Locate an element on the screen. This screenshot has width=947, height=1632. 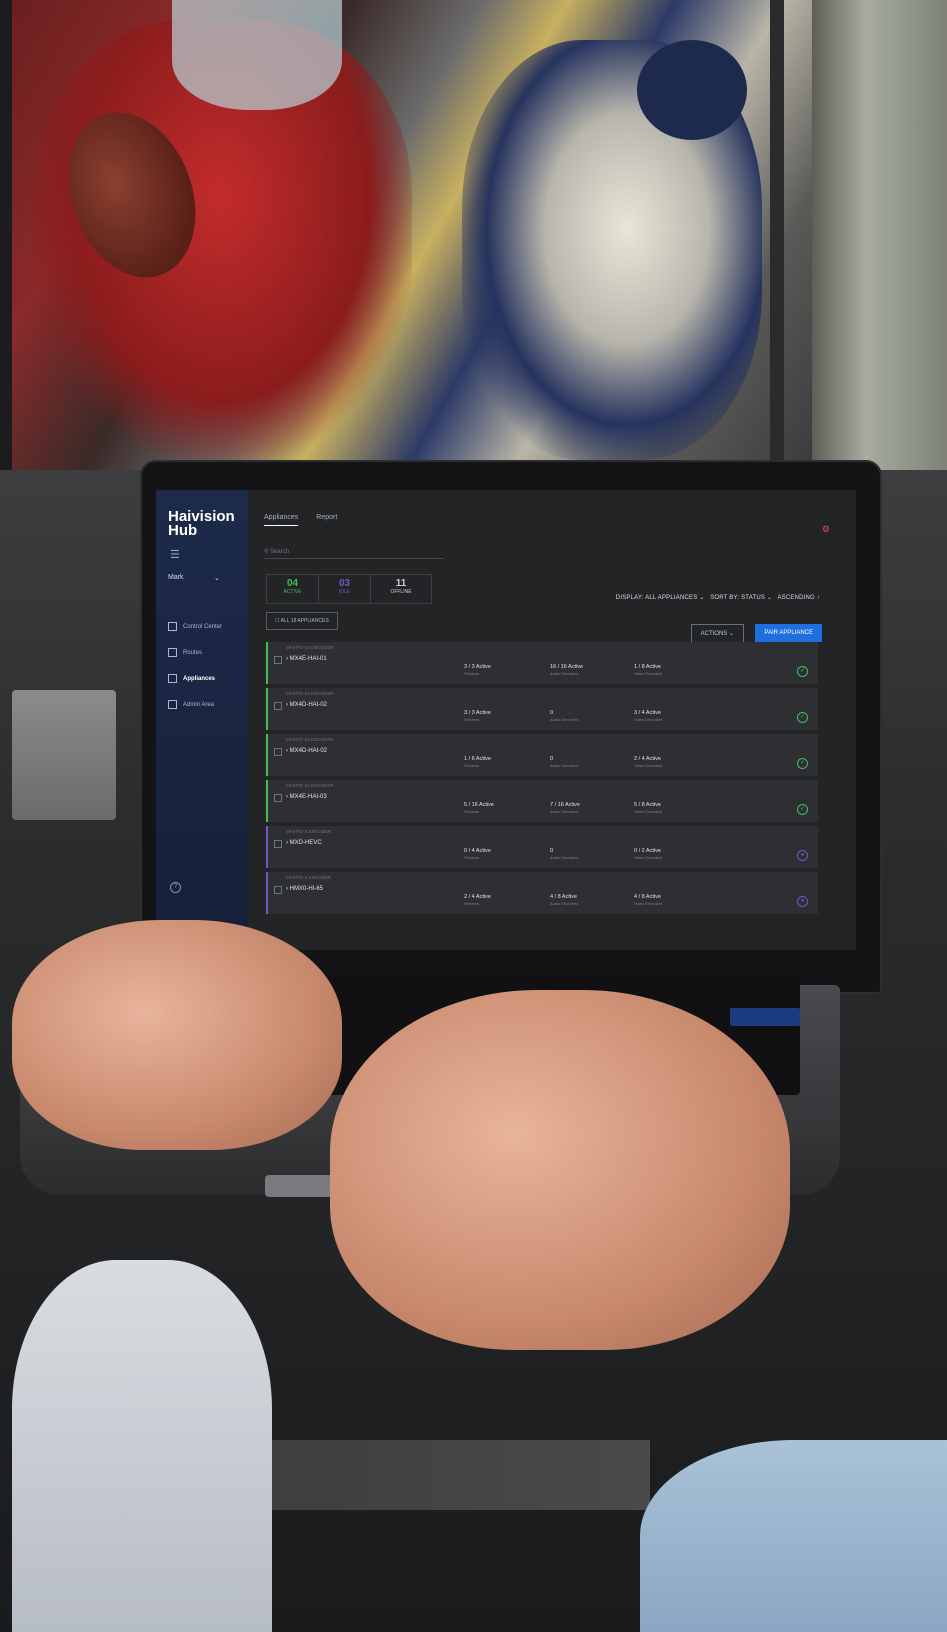
video-count: 2 / 4 Active Video Decoders is located at coordinates (648, 762).